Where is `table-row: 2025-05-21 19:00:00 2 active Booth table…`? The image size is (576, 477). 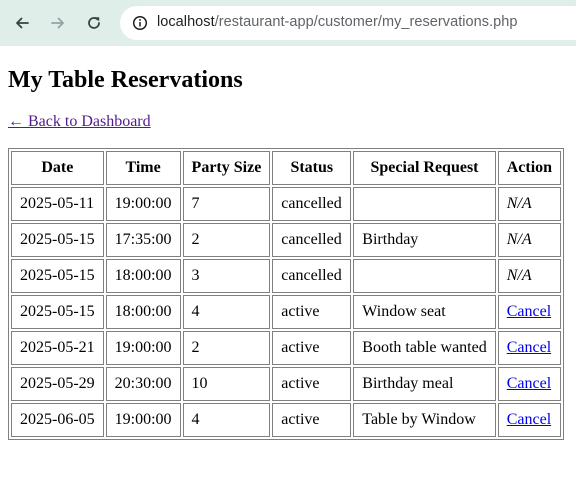
table-row: 2025-05-21 19:00:00 2 active Booth table… is located at coordinates (286, 348).